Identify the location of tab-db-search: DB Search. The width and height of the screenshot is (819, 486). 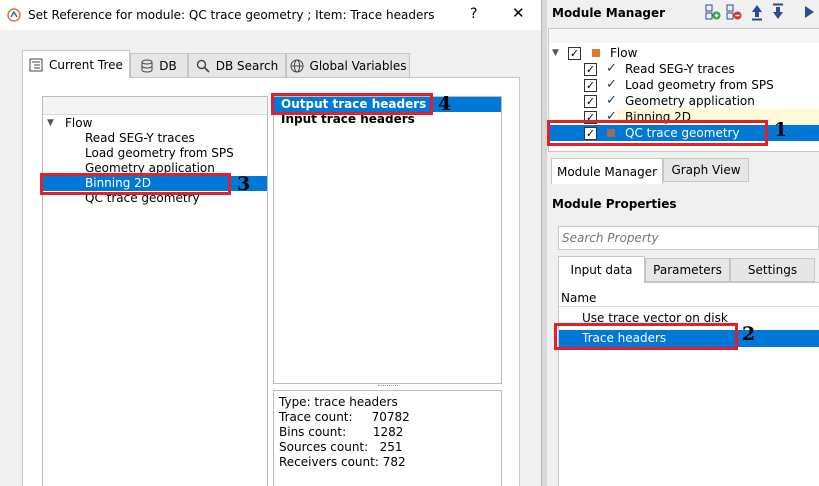
(237, 65).